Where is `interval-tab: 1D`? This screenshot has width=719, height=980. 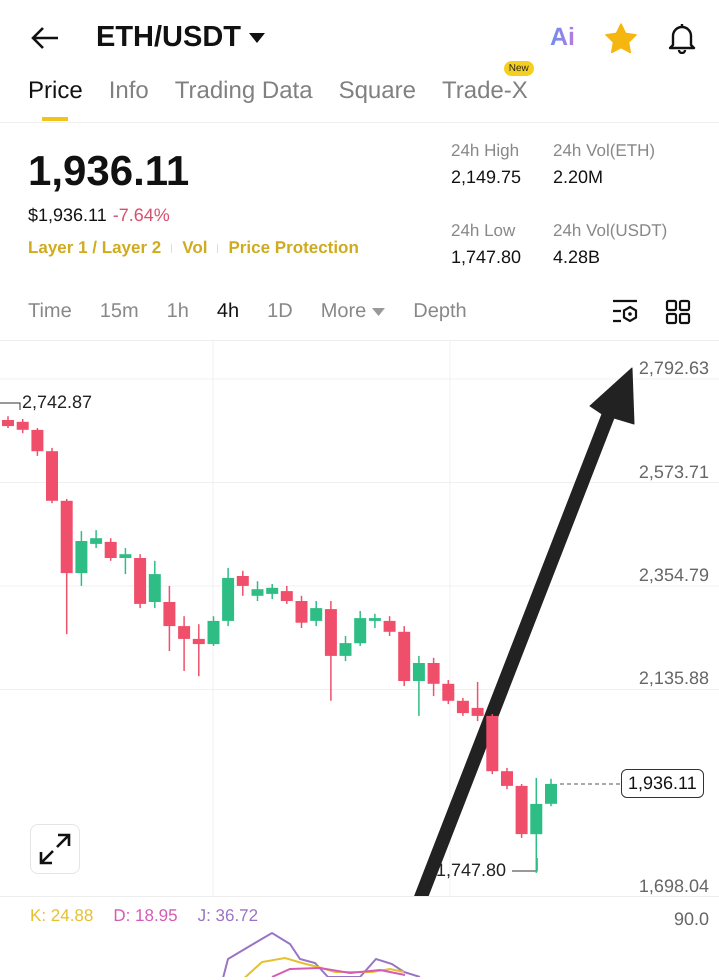
interval-tab: 1D is located at coordinates (280, 311).